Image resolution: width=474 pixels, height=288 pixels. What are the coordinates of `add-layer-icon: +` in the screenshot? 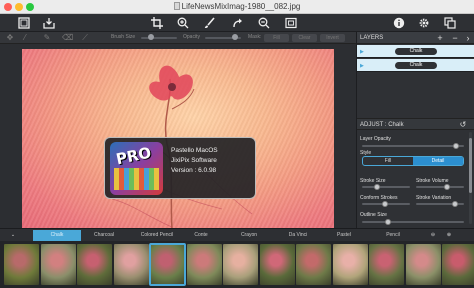 It's located at (440, 38).